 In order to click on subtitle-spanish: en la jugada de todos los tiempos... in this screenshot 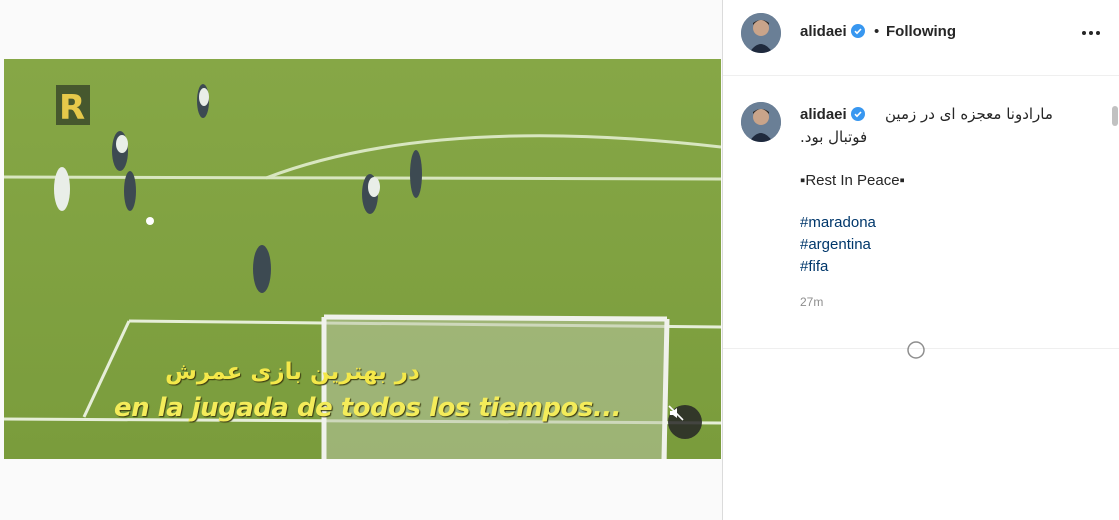, I will do `click(367, 408)`.